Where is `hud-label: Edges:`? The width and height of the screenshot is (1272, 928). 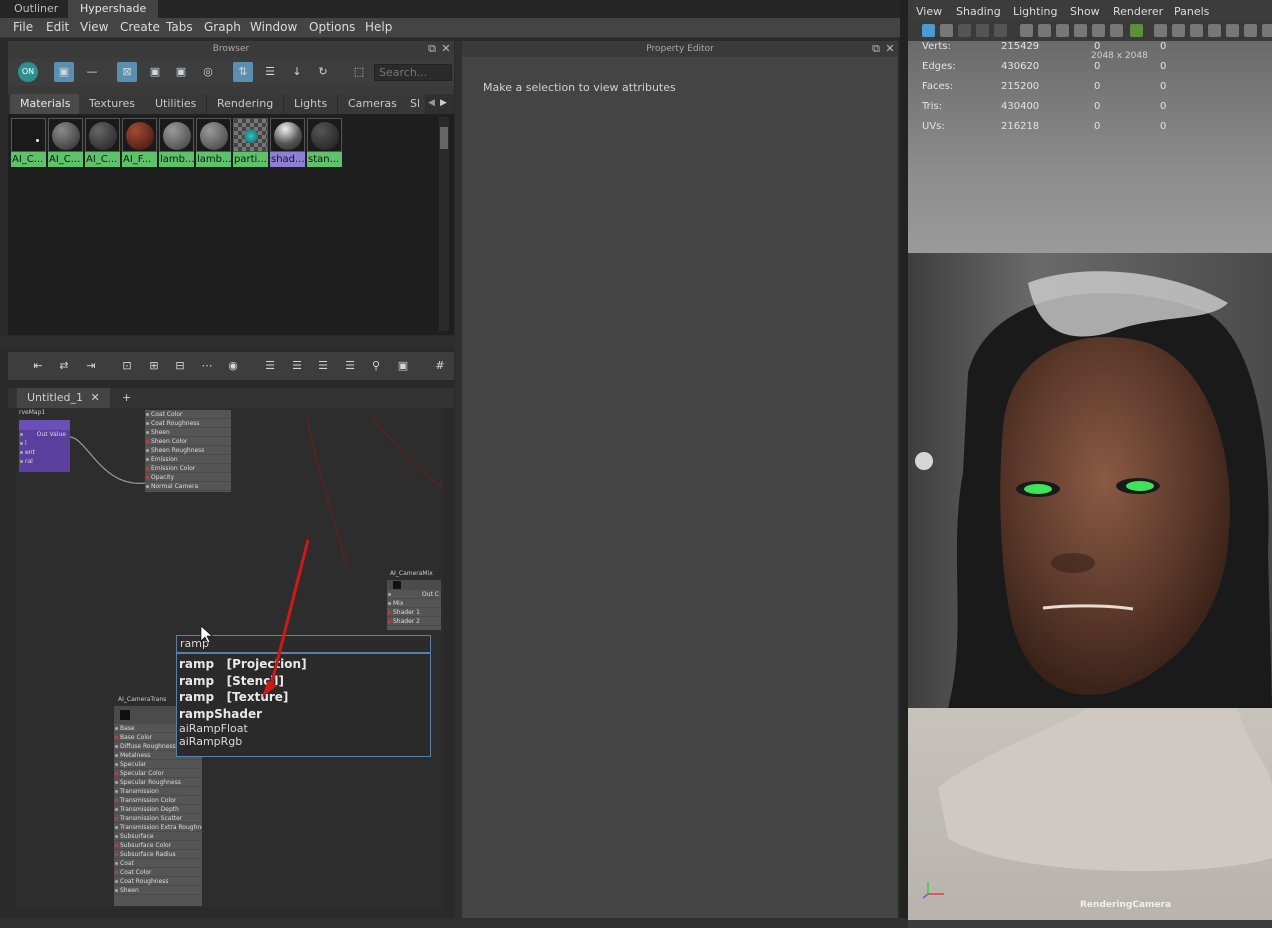
hud-label: Edges: is located at coordinates (939, 66).